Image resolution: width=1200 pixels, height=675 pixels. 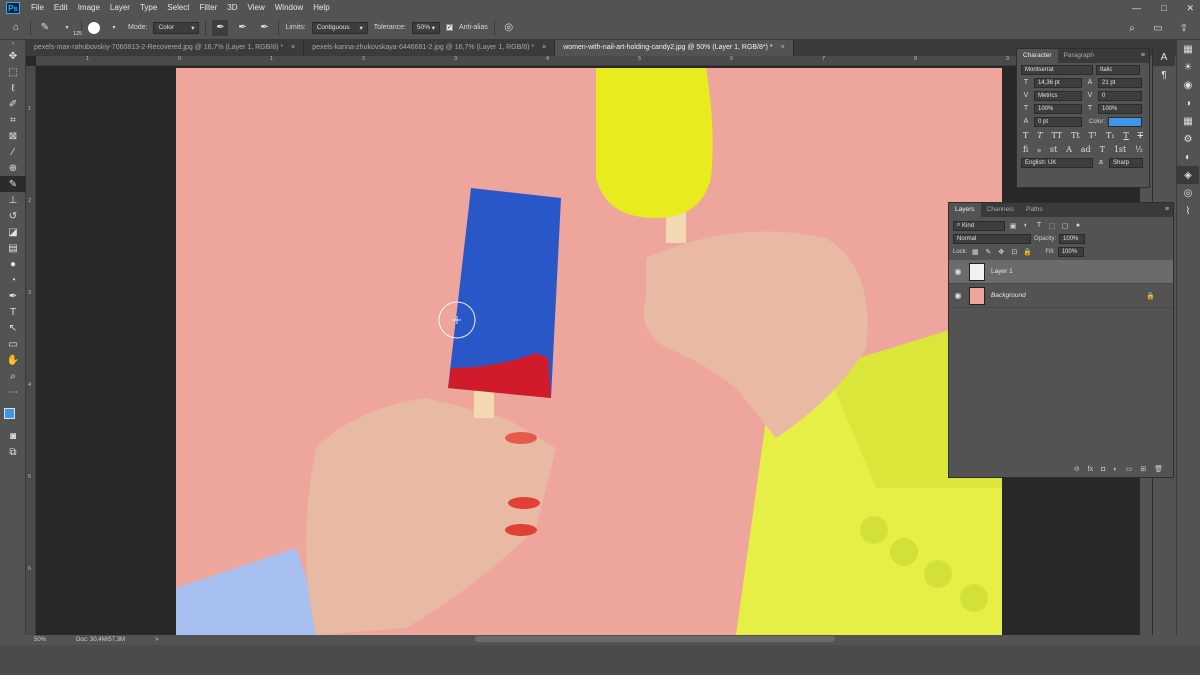 What do you see at coordinates (1001, 252) in the screenshot?
I see `lock-position-icon: ✥` at bounding box center [1001, 252].